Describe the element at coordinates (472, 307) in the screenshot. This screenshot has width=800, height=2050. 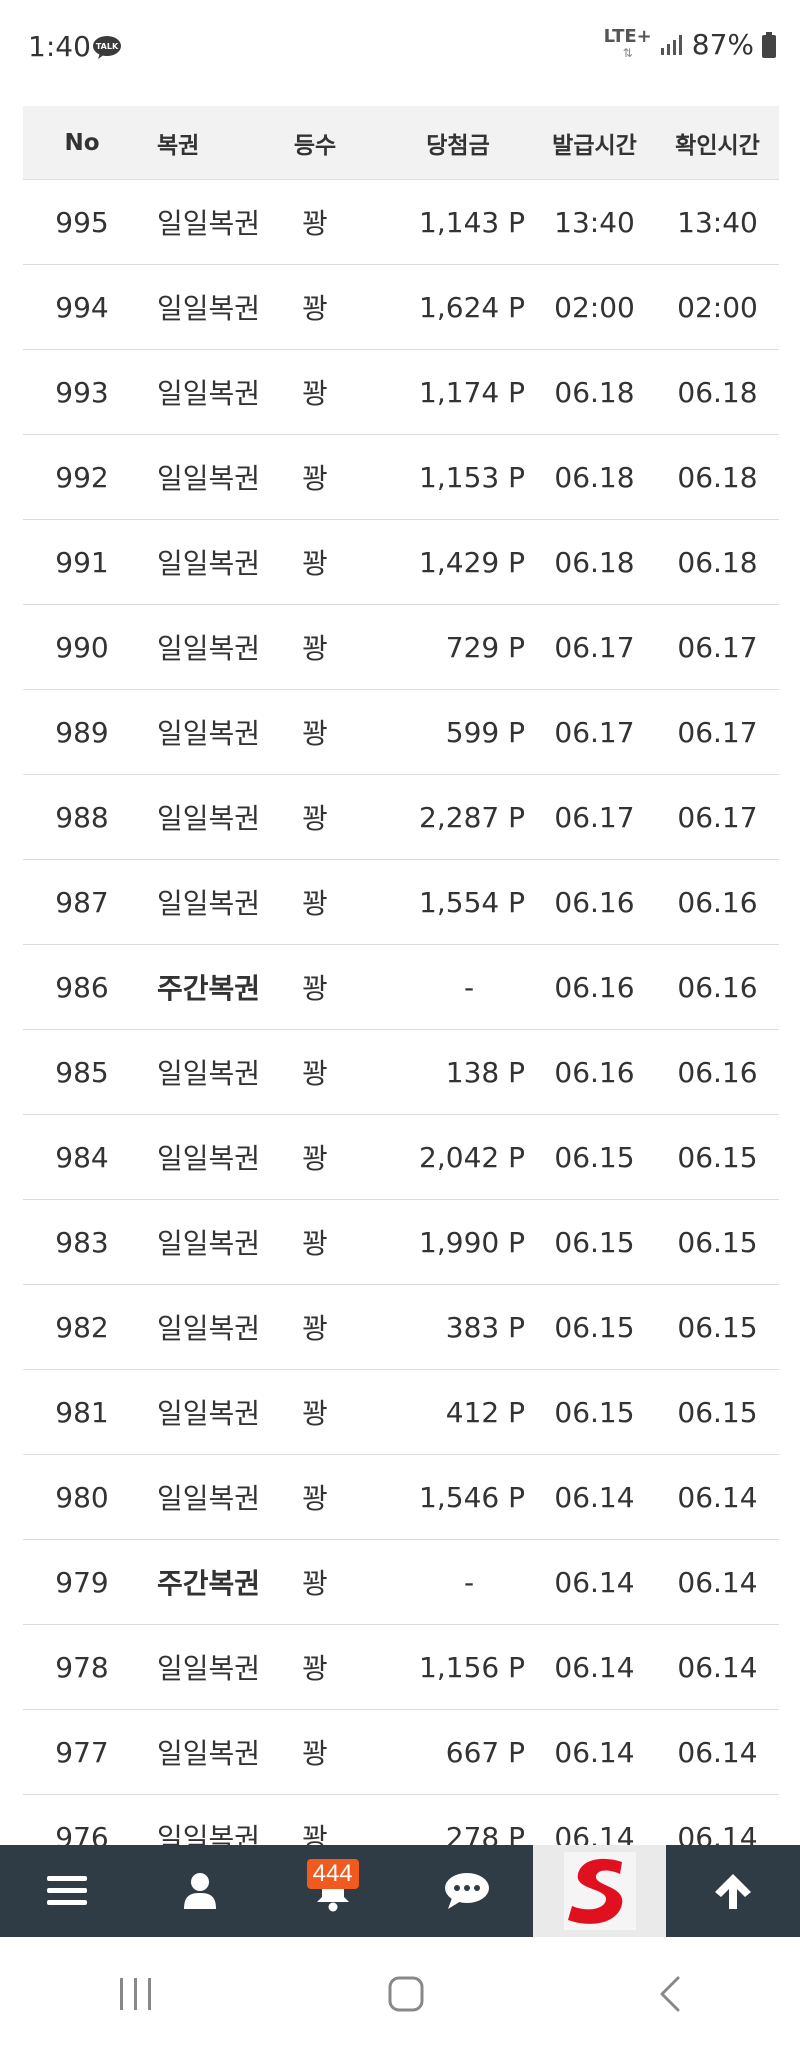
I see `cell-prize: 1,624 P` at that location.